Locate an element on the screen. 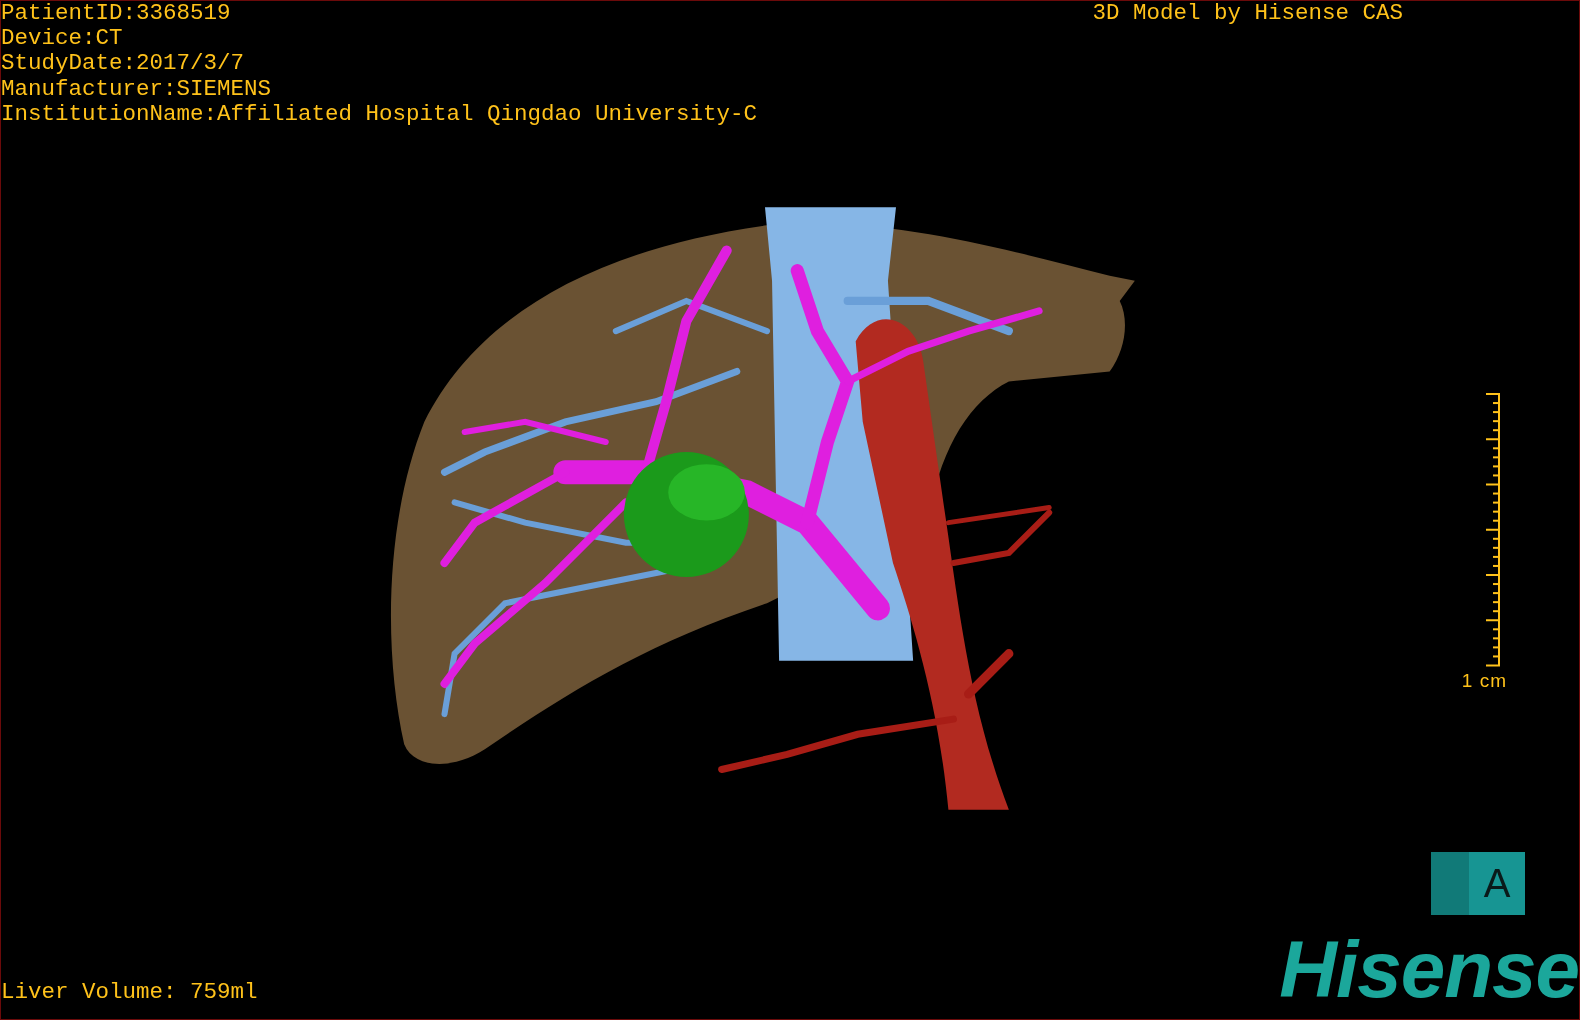 Image resolution: width=1580 pixels, height=1020 pixels. study-info-line: InstitutionName:Affiliated Hospital Qingdao University-C is located at coordinates (379, 114).